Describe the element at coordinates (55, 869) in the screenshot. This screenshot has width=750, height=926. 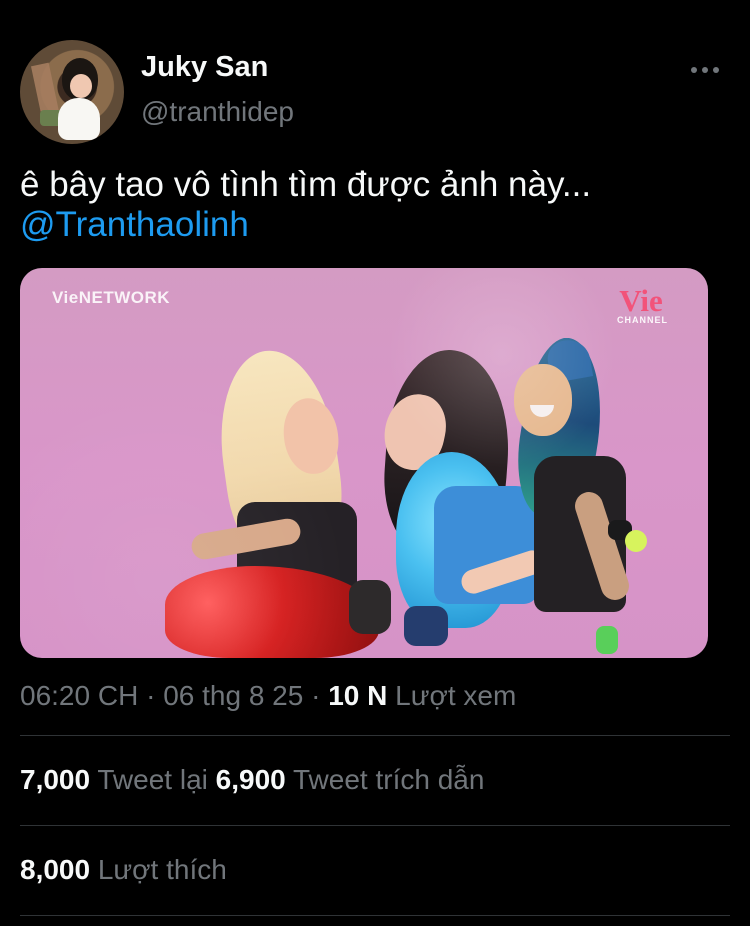
I see `likes-count: 8,000` at that location.